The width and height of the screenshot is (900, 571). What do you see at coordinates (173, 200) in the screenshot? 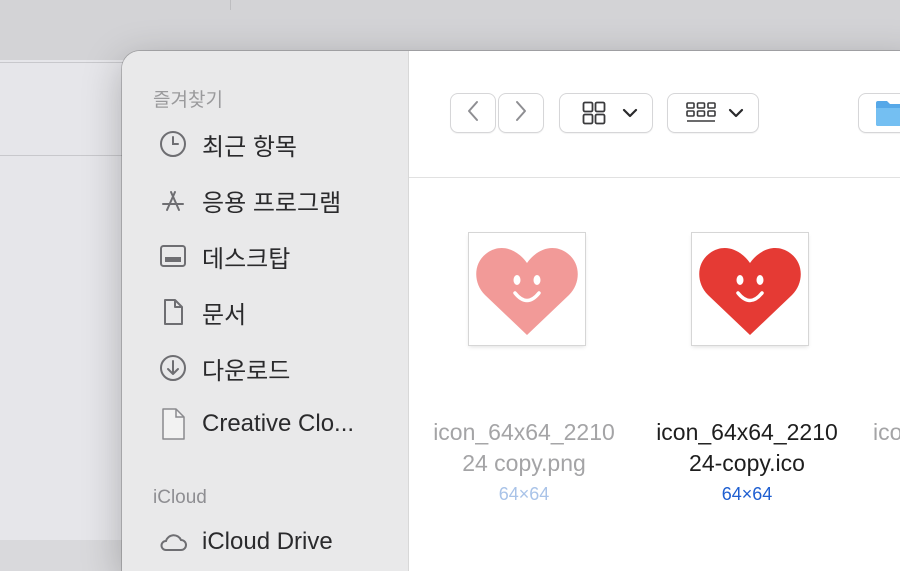
I see `applications-icon` at bounding box center [173, 200].